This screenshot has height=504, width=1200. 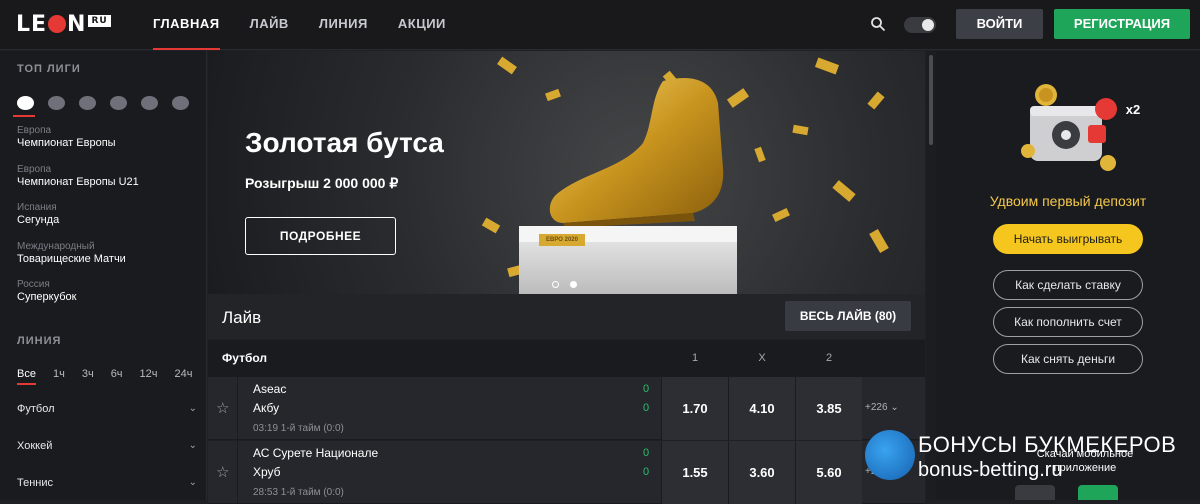 I want to click on line-title: ЛИНИЯ, so click(x=39, y=341).